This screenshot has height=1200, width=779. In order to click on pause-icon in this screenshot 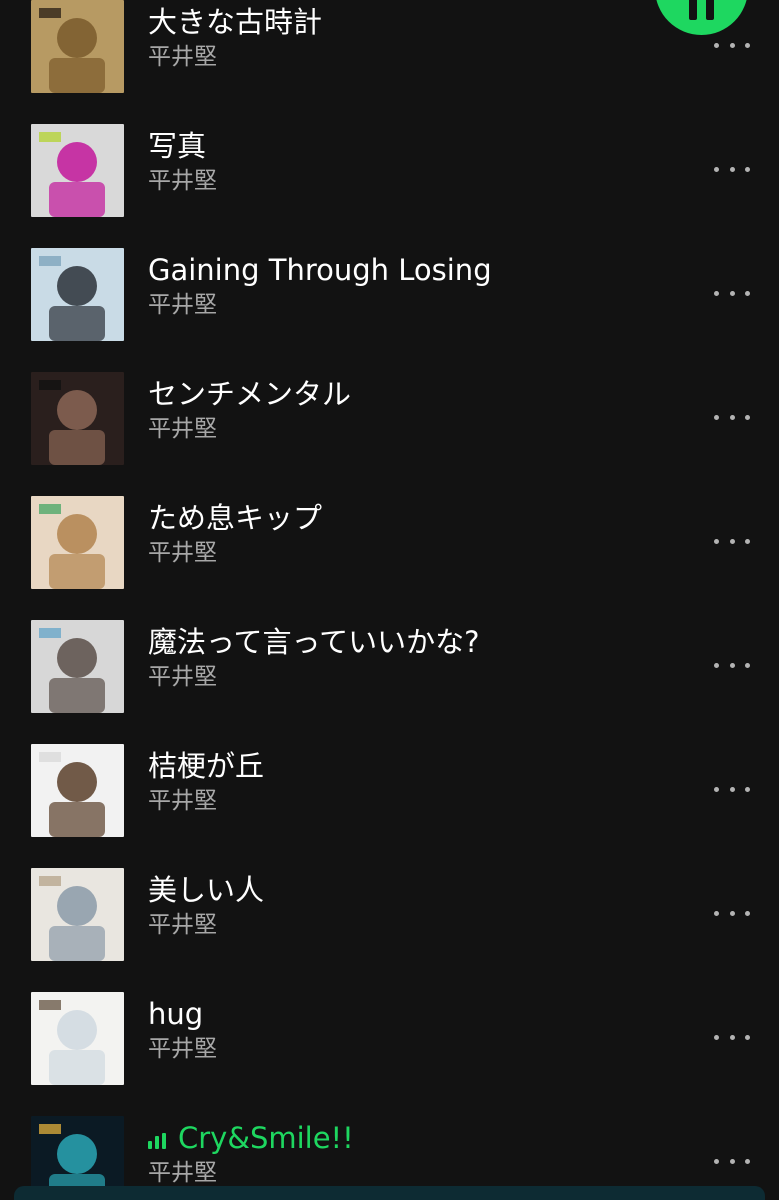, I will do `click(693, 10)`.